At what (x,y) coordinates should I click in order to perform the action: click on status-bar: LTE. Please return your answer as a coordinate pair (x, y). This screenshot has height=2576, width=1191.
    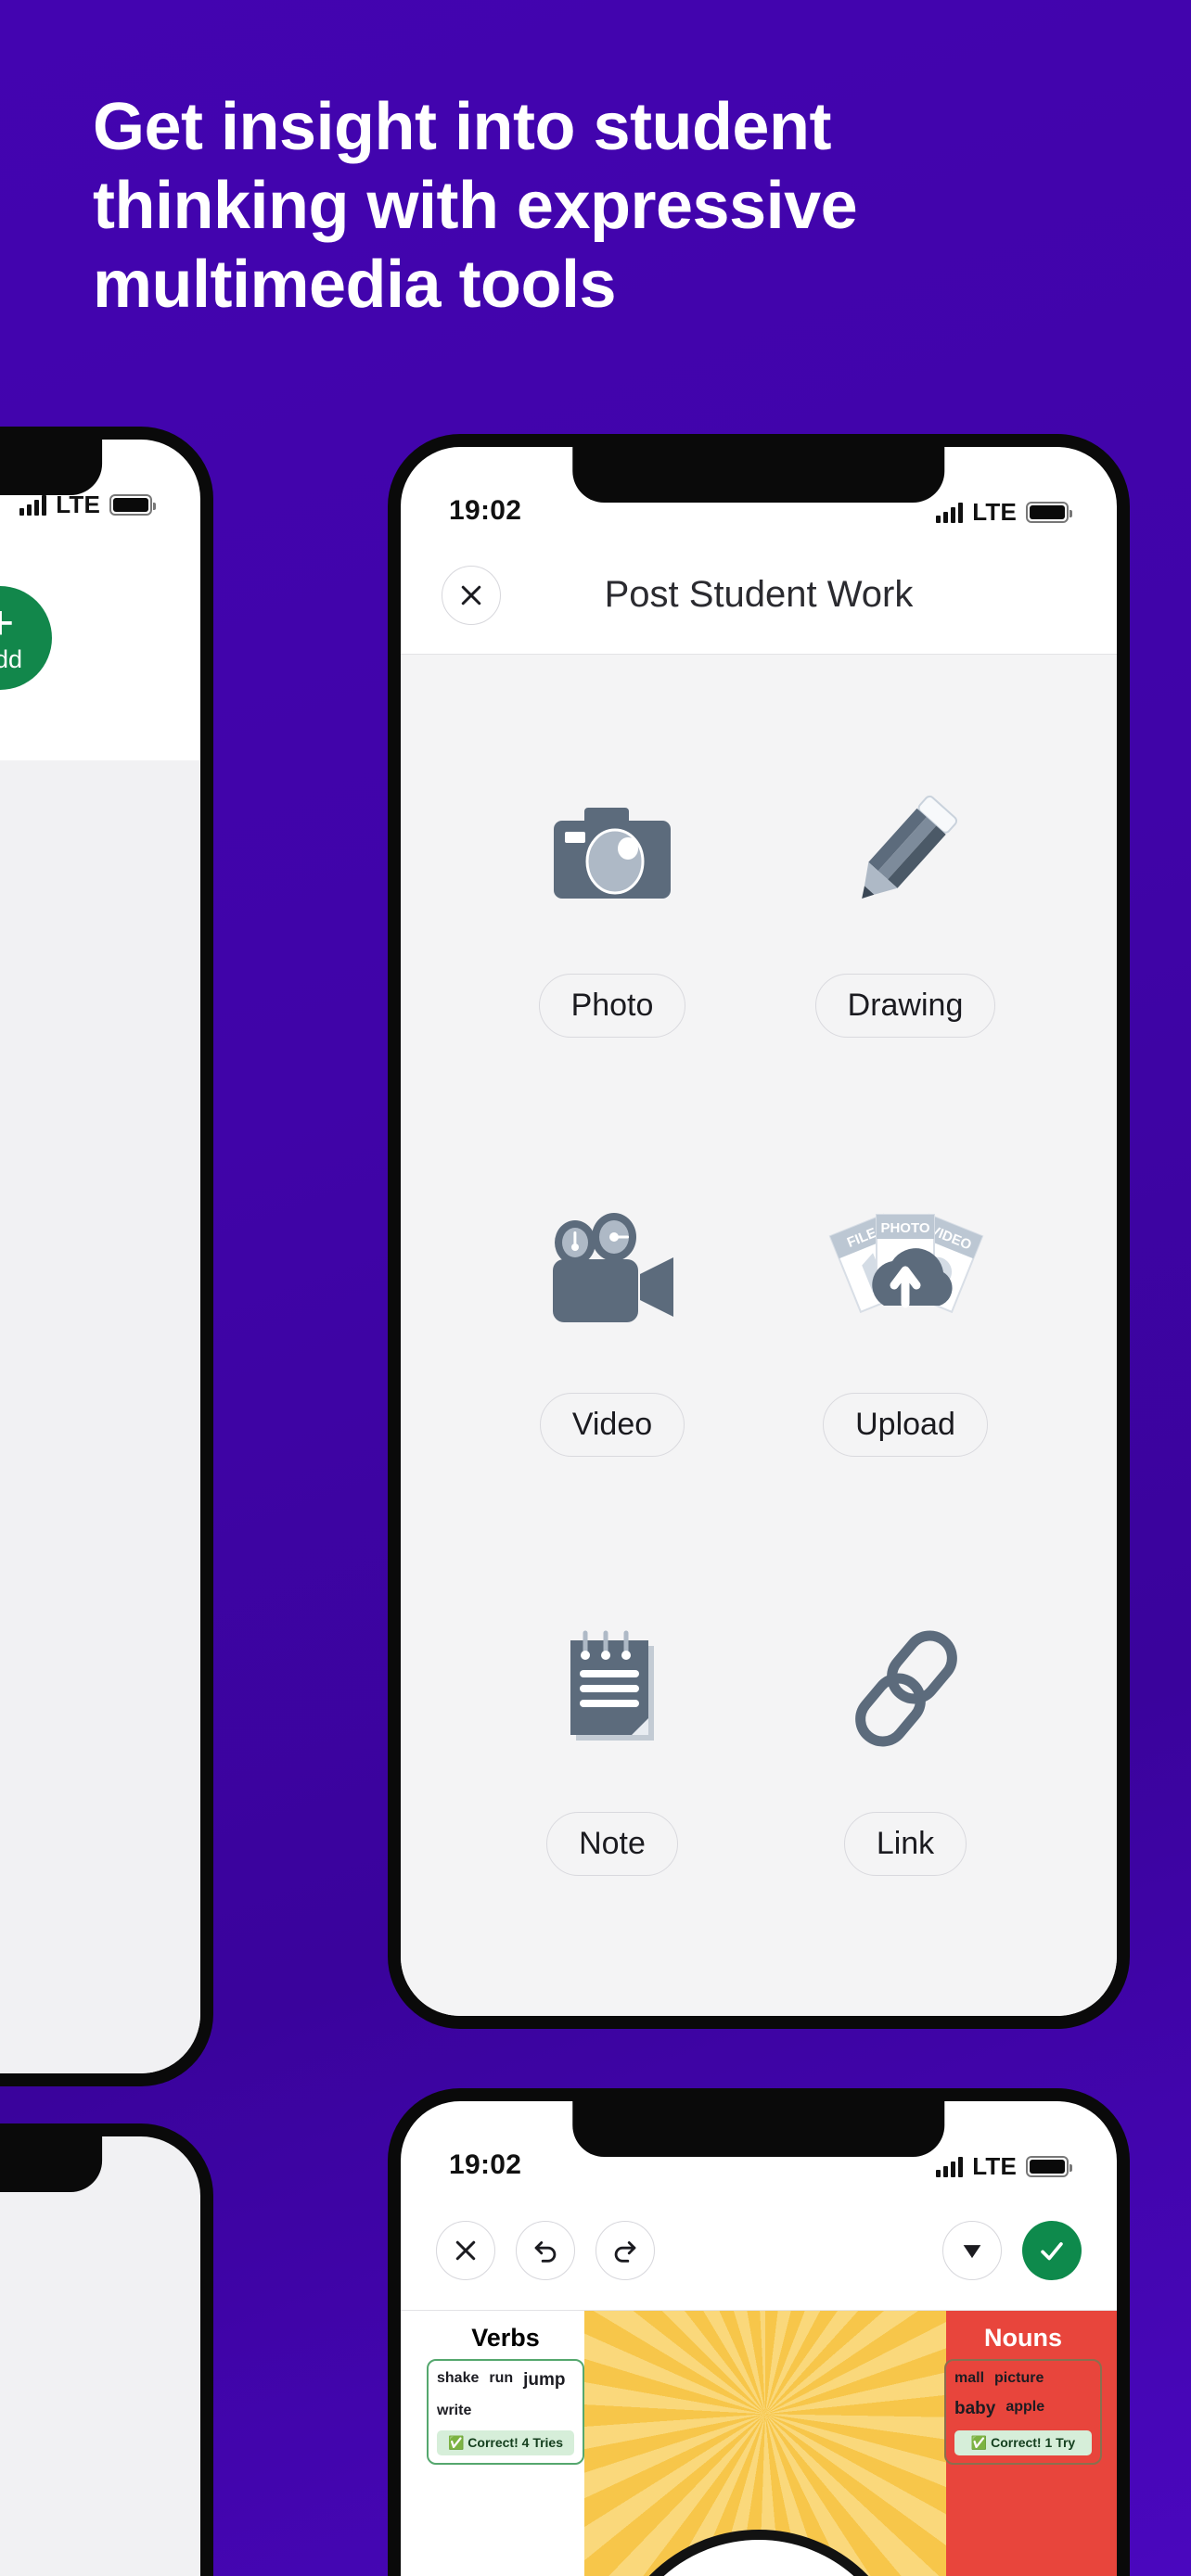
    Looking at the image, I should click on (100, 485).